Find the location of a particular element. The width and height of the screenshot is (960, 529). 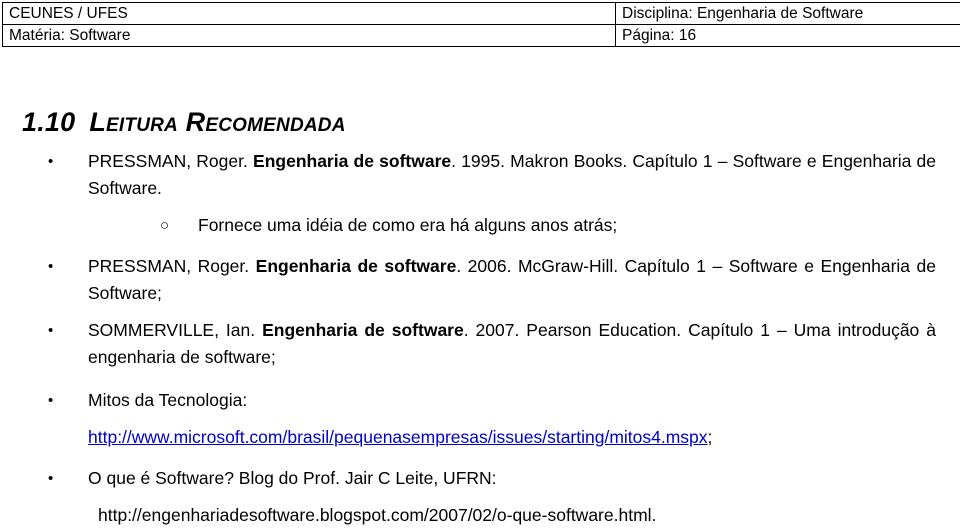

section-title-text: Leitura Recomendada is located at coordinates (217, 122).